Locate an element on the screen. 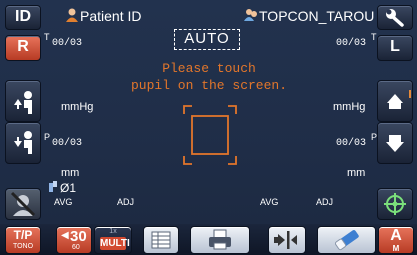 This screenshot has height=255, width=417. eraser-icon is located at coordinates (346, 240).